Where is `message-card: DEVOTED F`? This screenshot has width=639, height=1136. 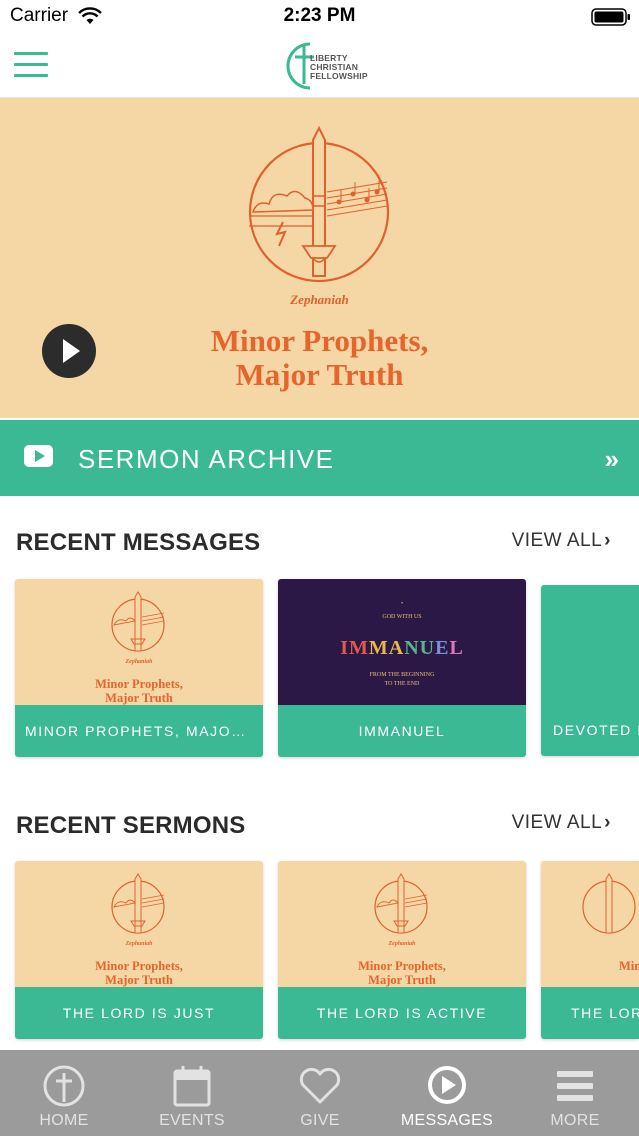 message-card: DEVOTED F is located at coordinates (590, 670).